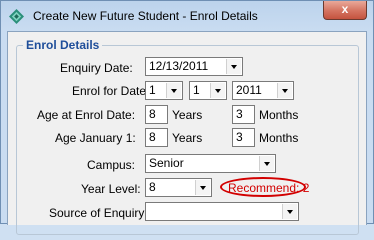 This screenshot has height=240, width=374. What do you see at coordinates (111, 189) in the screenshot?
I see `year-level-label: Year Level:` at bounding box center [111, 189].